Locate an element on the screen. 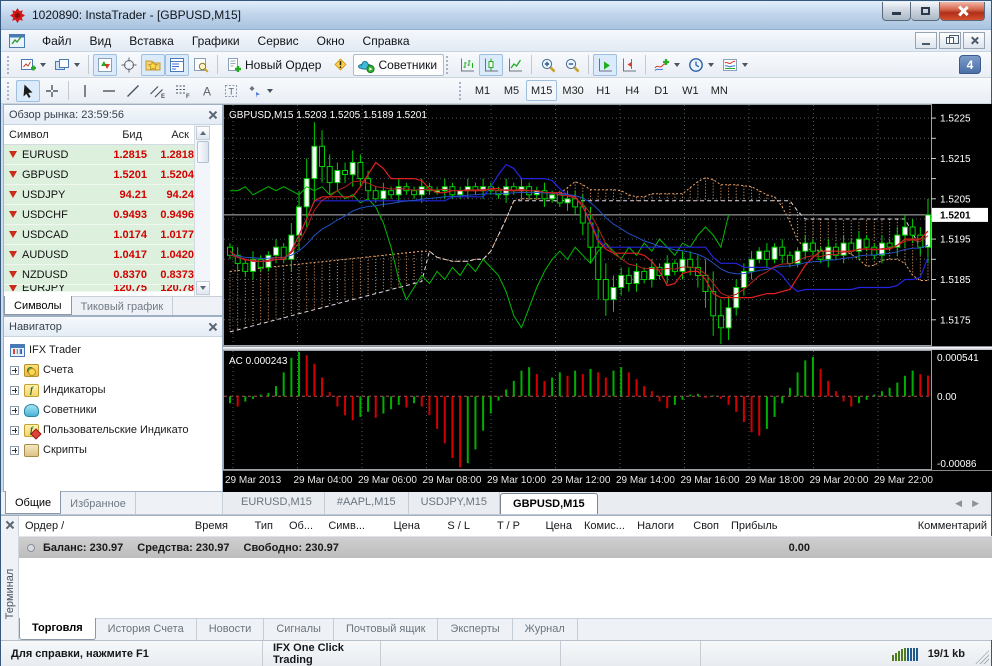 Image resolution: width=992 pixels, height=666 pixels. menu-item-7: Справка is located at coordinates (386, 41).